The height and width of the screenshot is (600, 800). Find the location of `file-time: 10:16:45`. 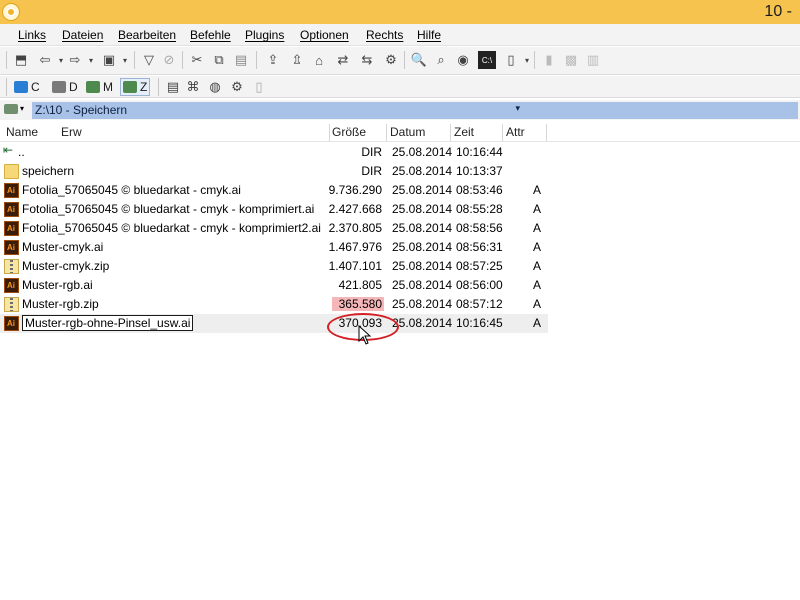

file-time: 10:16:45 is located at coordinates (479, 323).